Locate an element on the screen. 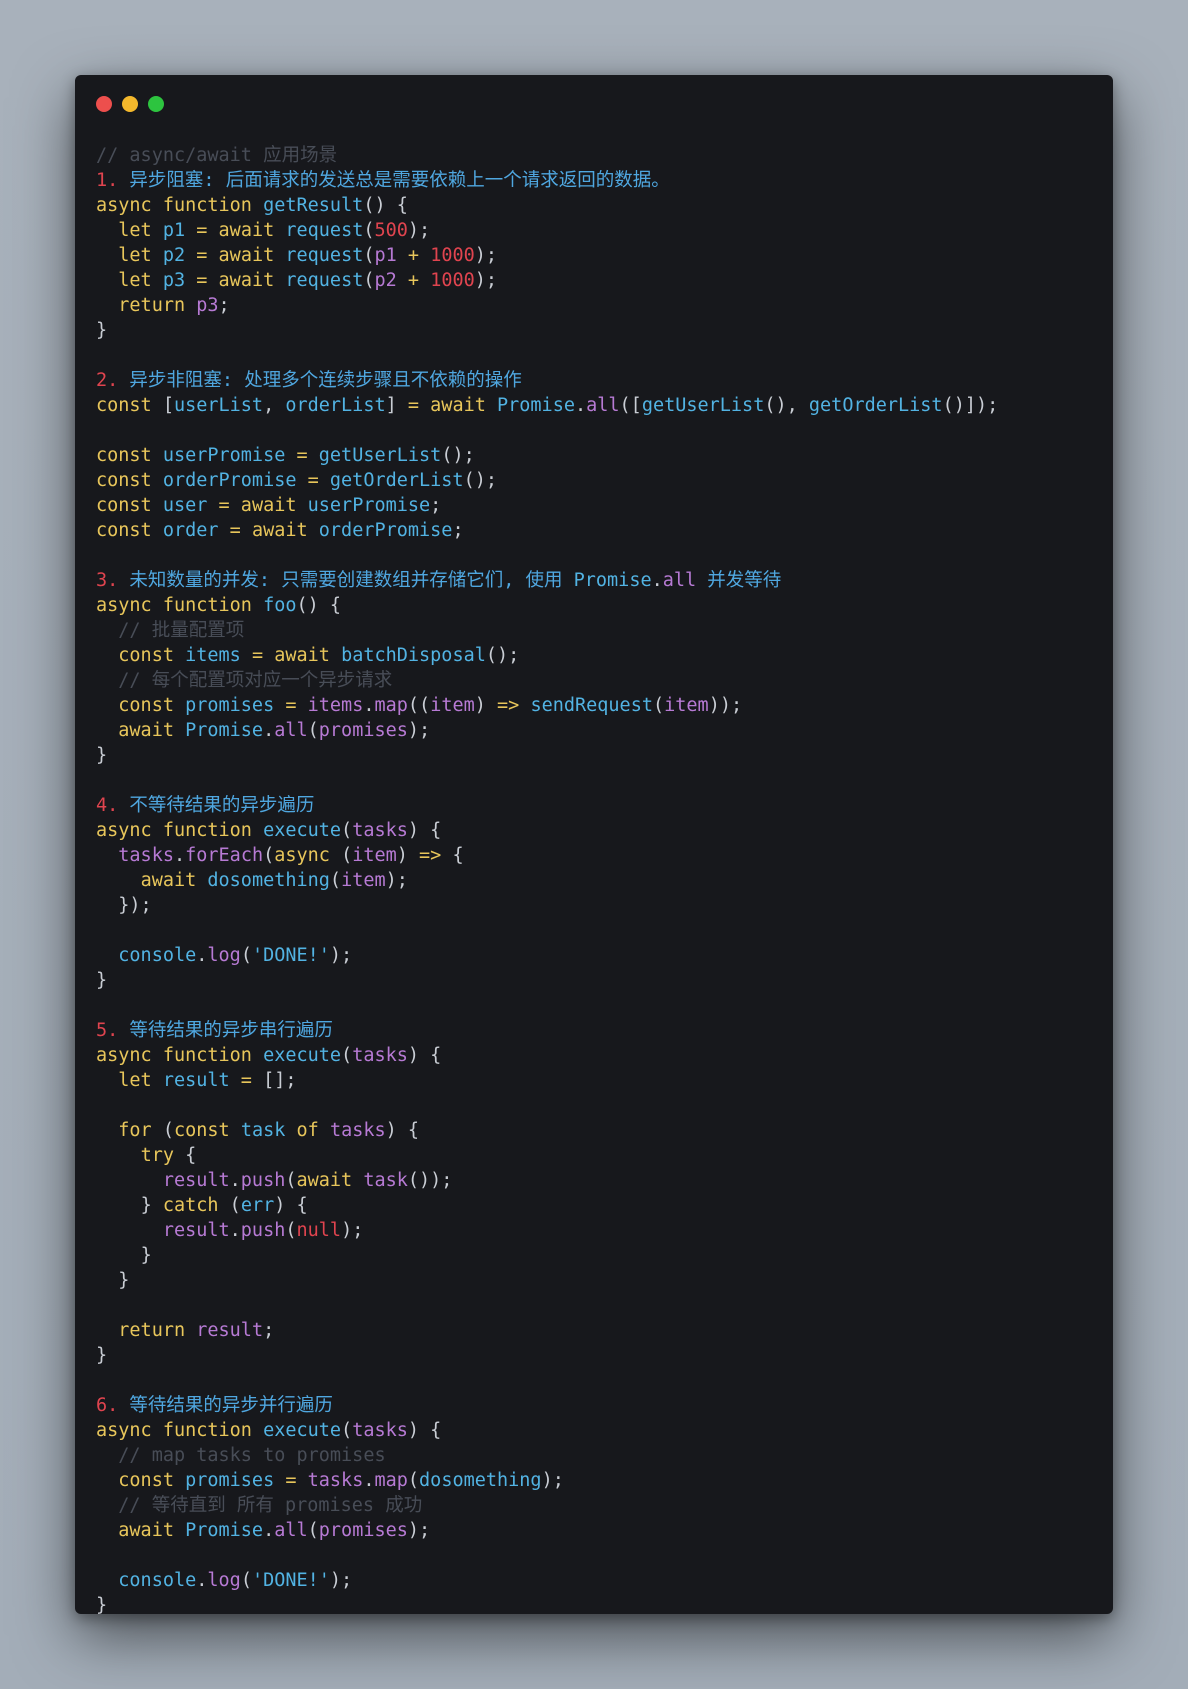  code-token-punct: ; is located at coordinates (269, 1330).